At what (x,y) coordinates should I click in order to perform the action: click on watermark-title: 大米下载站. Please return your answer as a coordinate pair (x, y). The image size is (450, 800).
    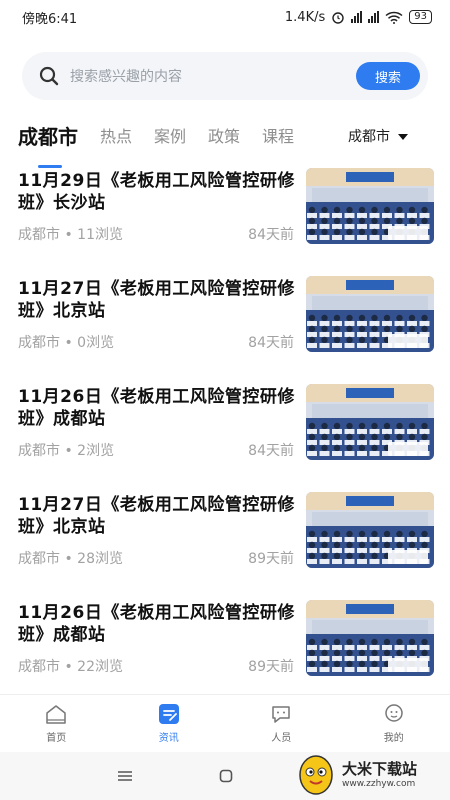
    Looking at the image, I should click on (380, 768).